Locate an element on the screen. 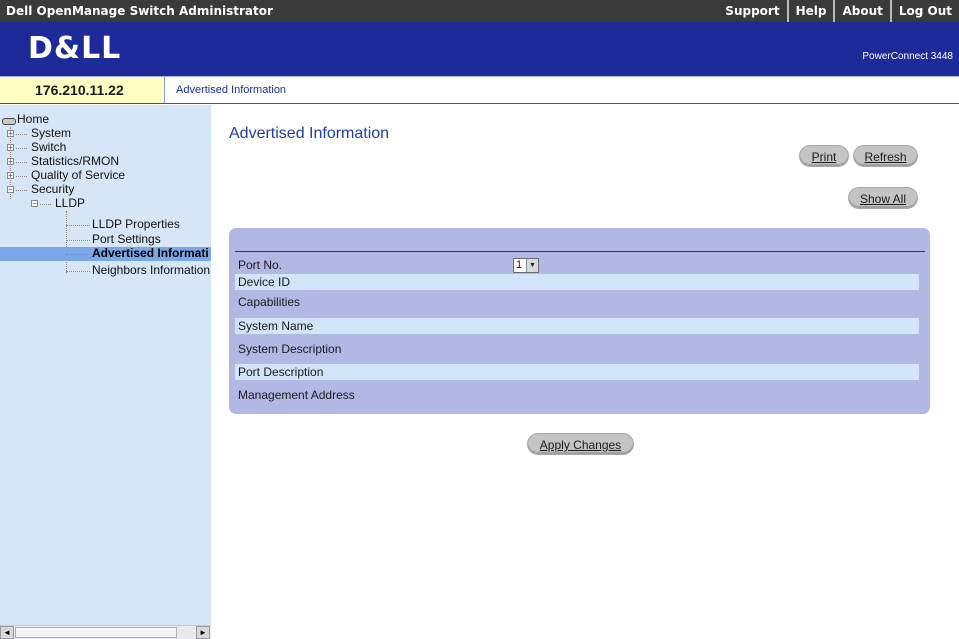  tree-item-label: Port Settings is located at coordinates (126, 239).